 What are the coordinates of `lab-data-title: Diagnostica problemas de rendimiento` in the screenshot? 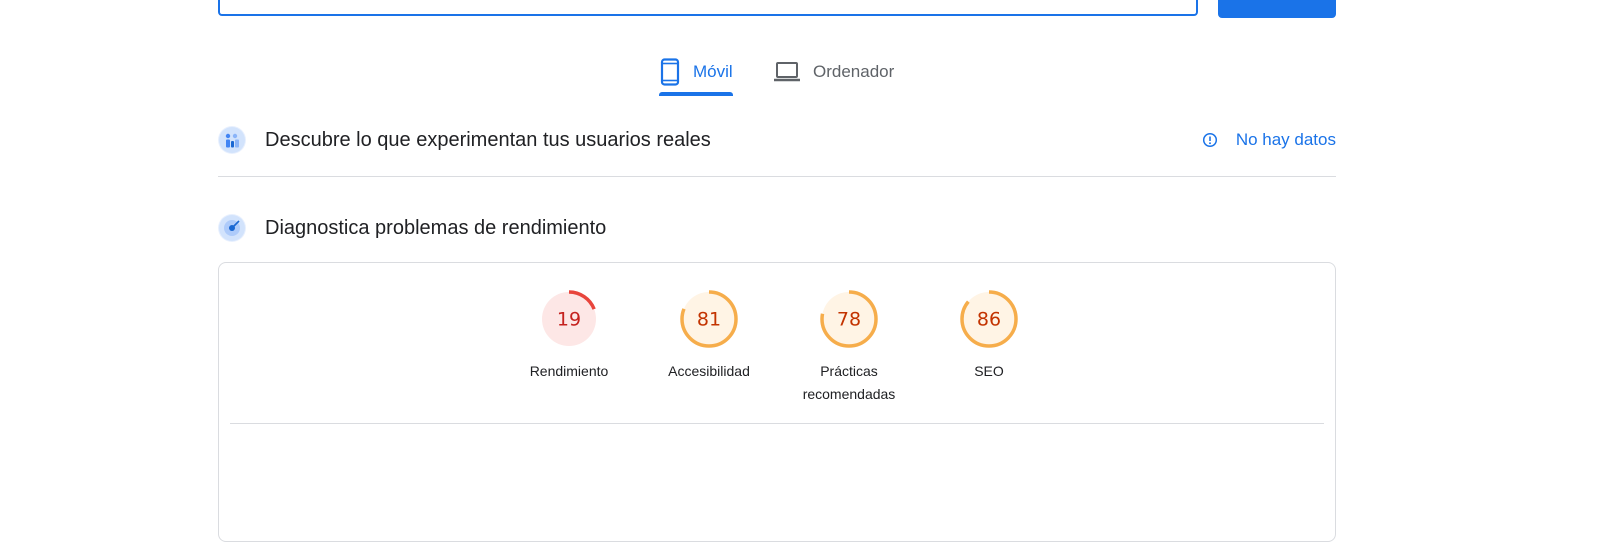 It's located at (436, 227).